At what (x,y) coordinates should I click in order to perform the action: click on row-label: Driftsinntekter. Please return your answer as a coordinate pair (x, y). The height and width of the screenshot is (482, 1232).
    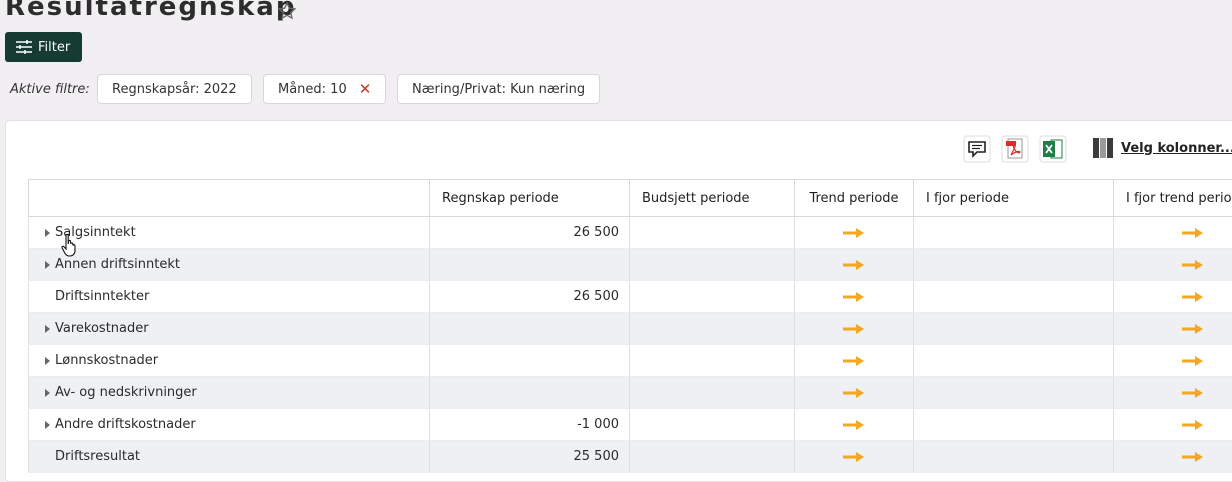
    Looking at the image, I should click on (102, 296).